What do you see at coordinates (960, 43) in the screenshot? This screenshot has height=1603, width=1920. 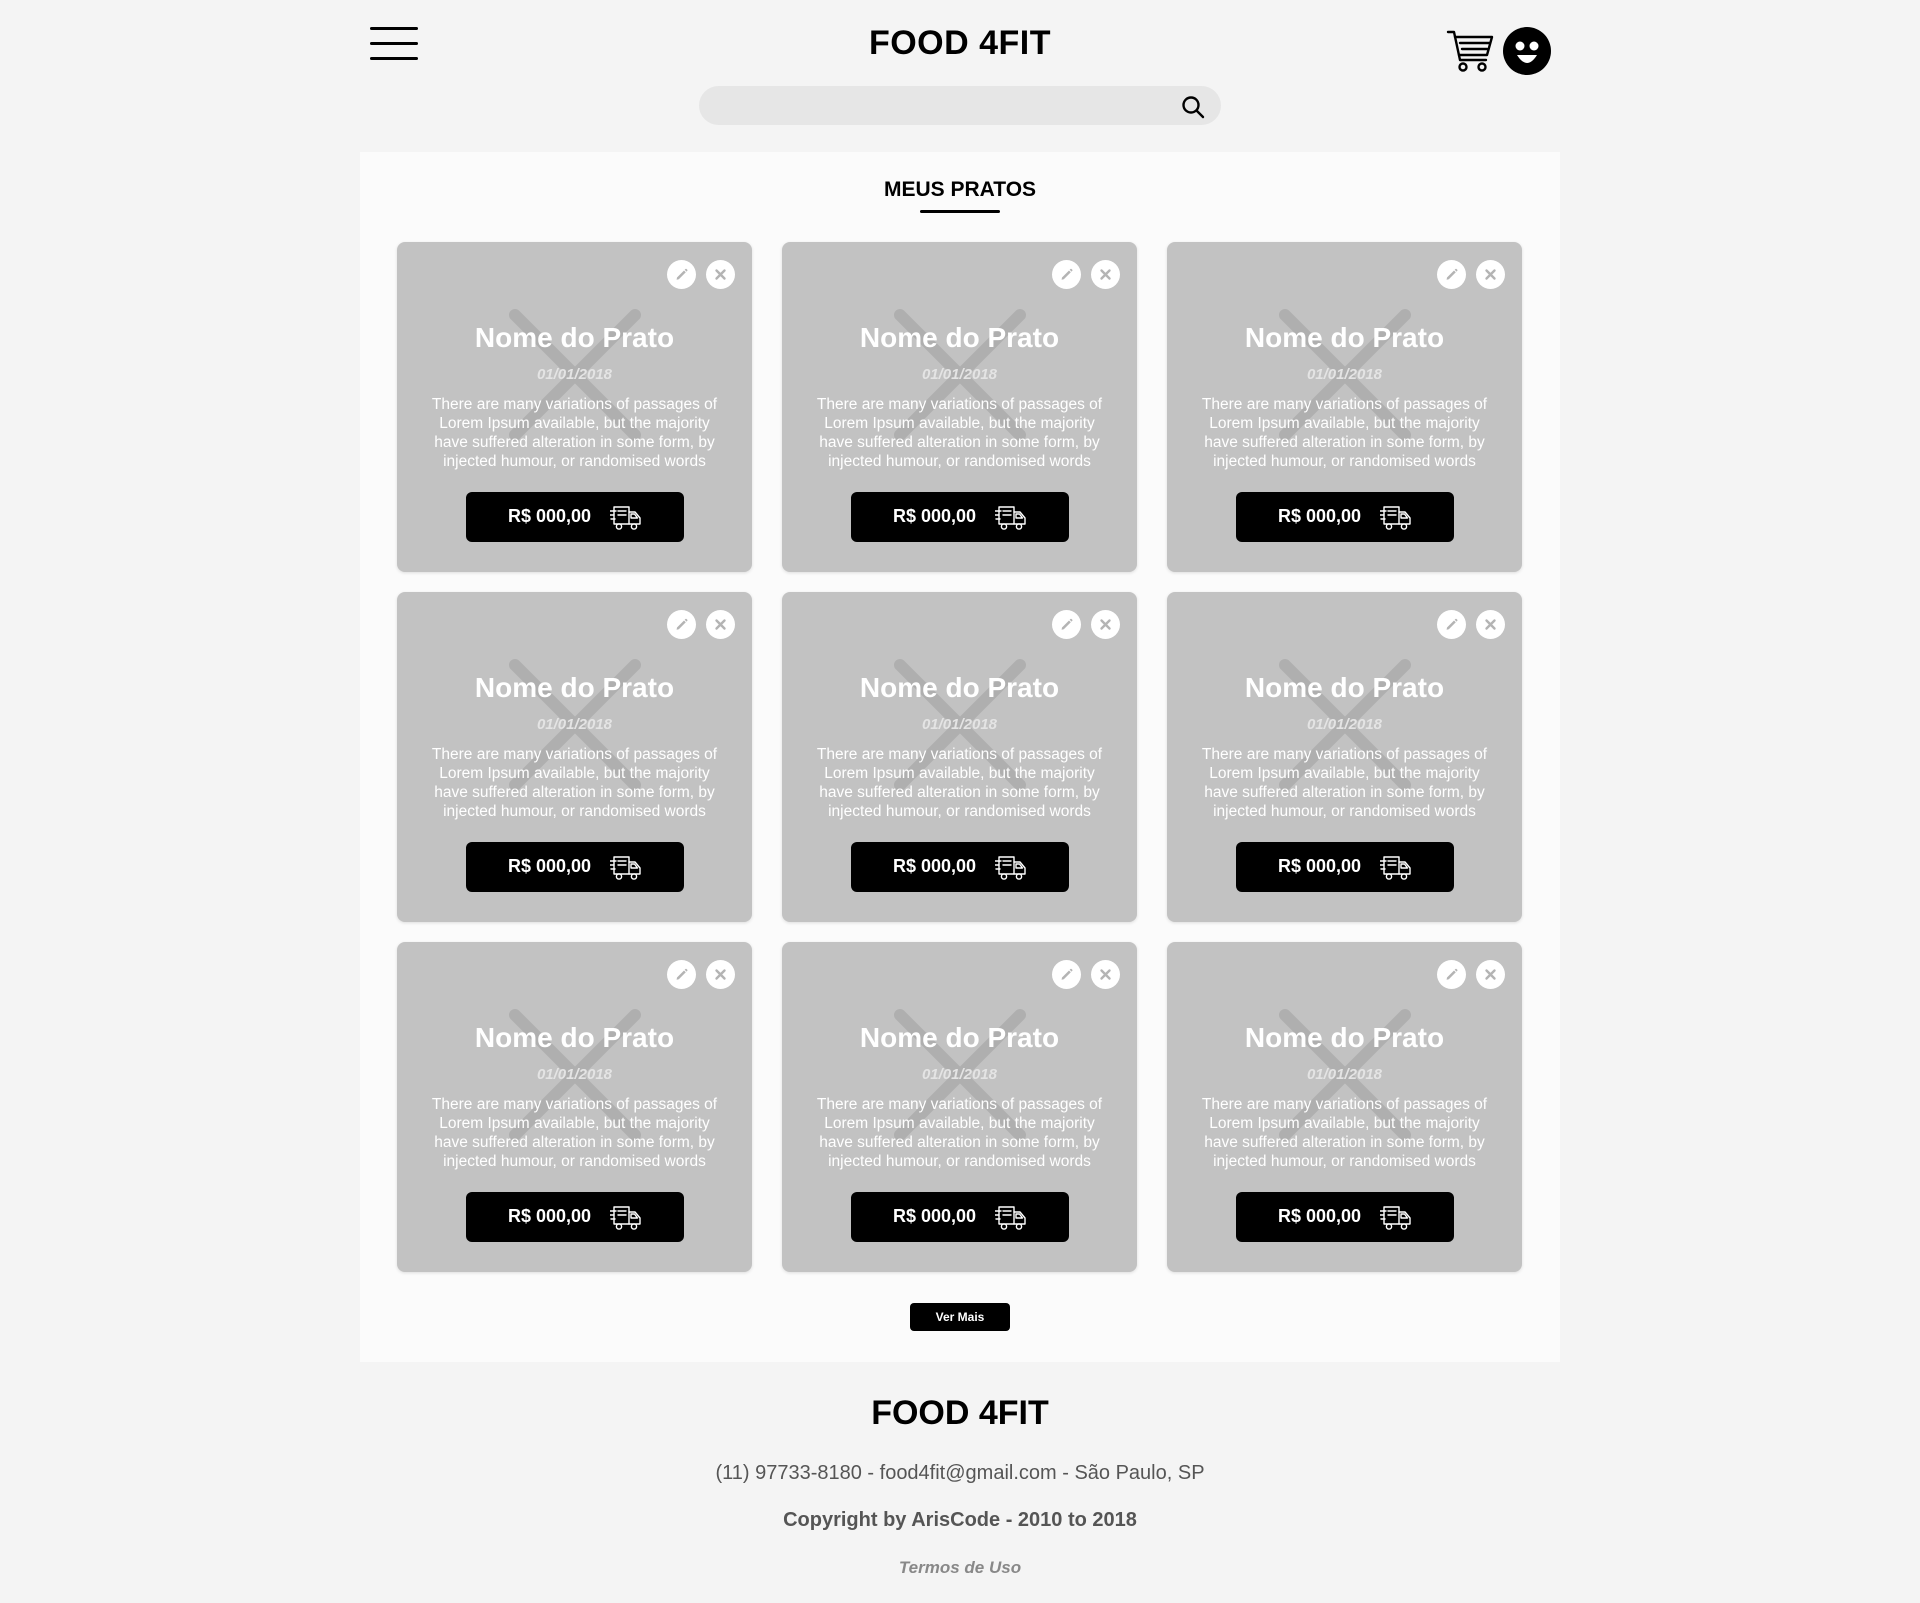 I see `site-logo: FOOD 4FIT` at bounding box center [960, 43].